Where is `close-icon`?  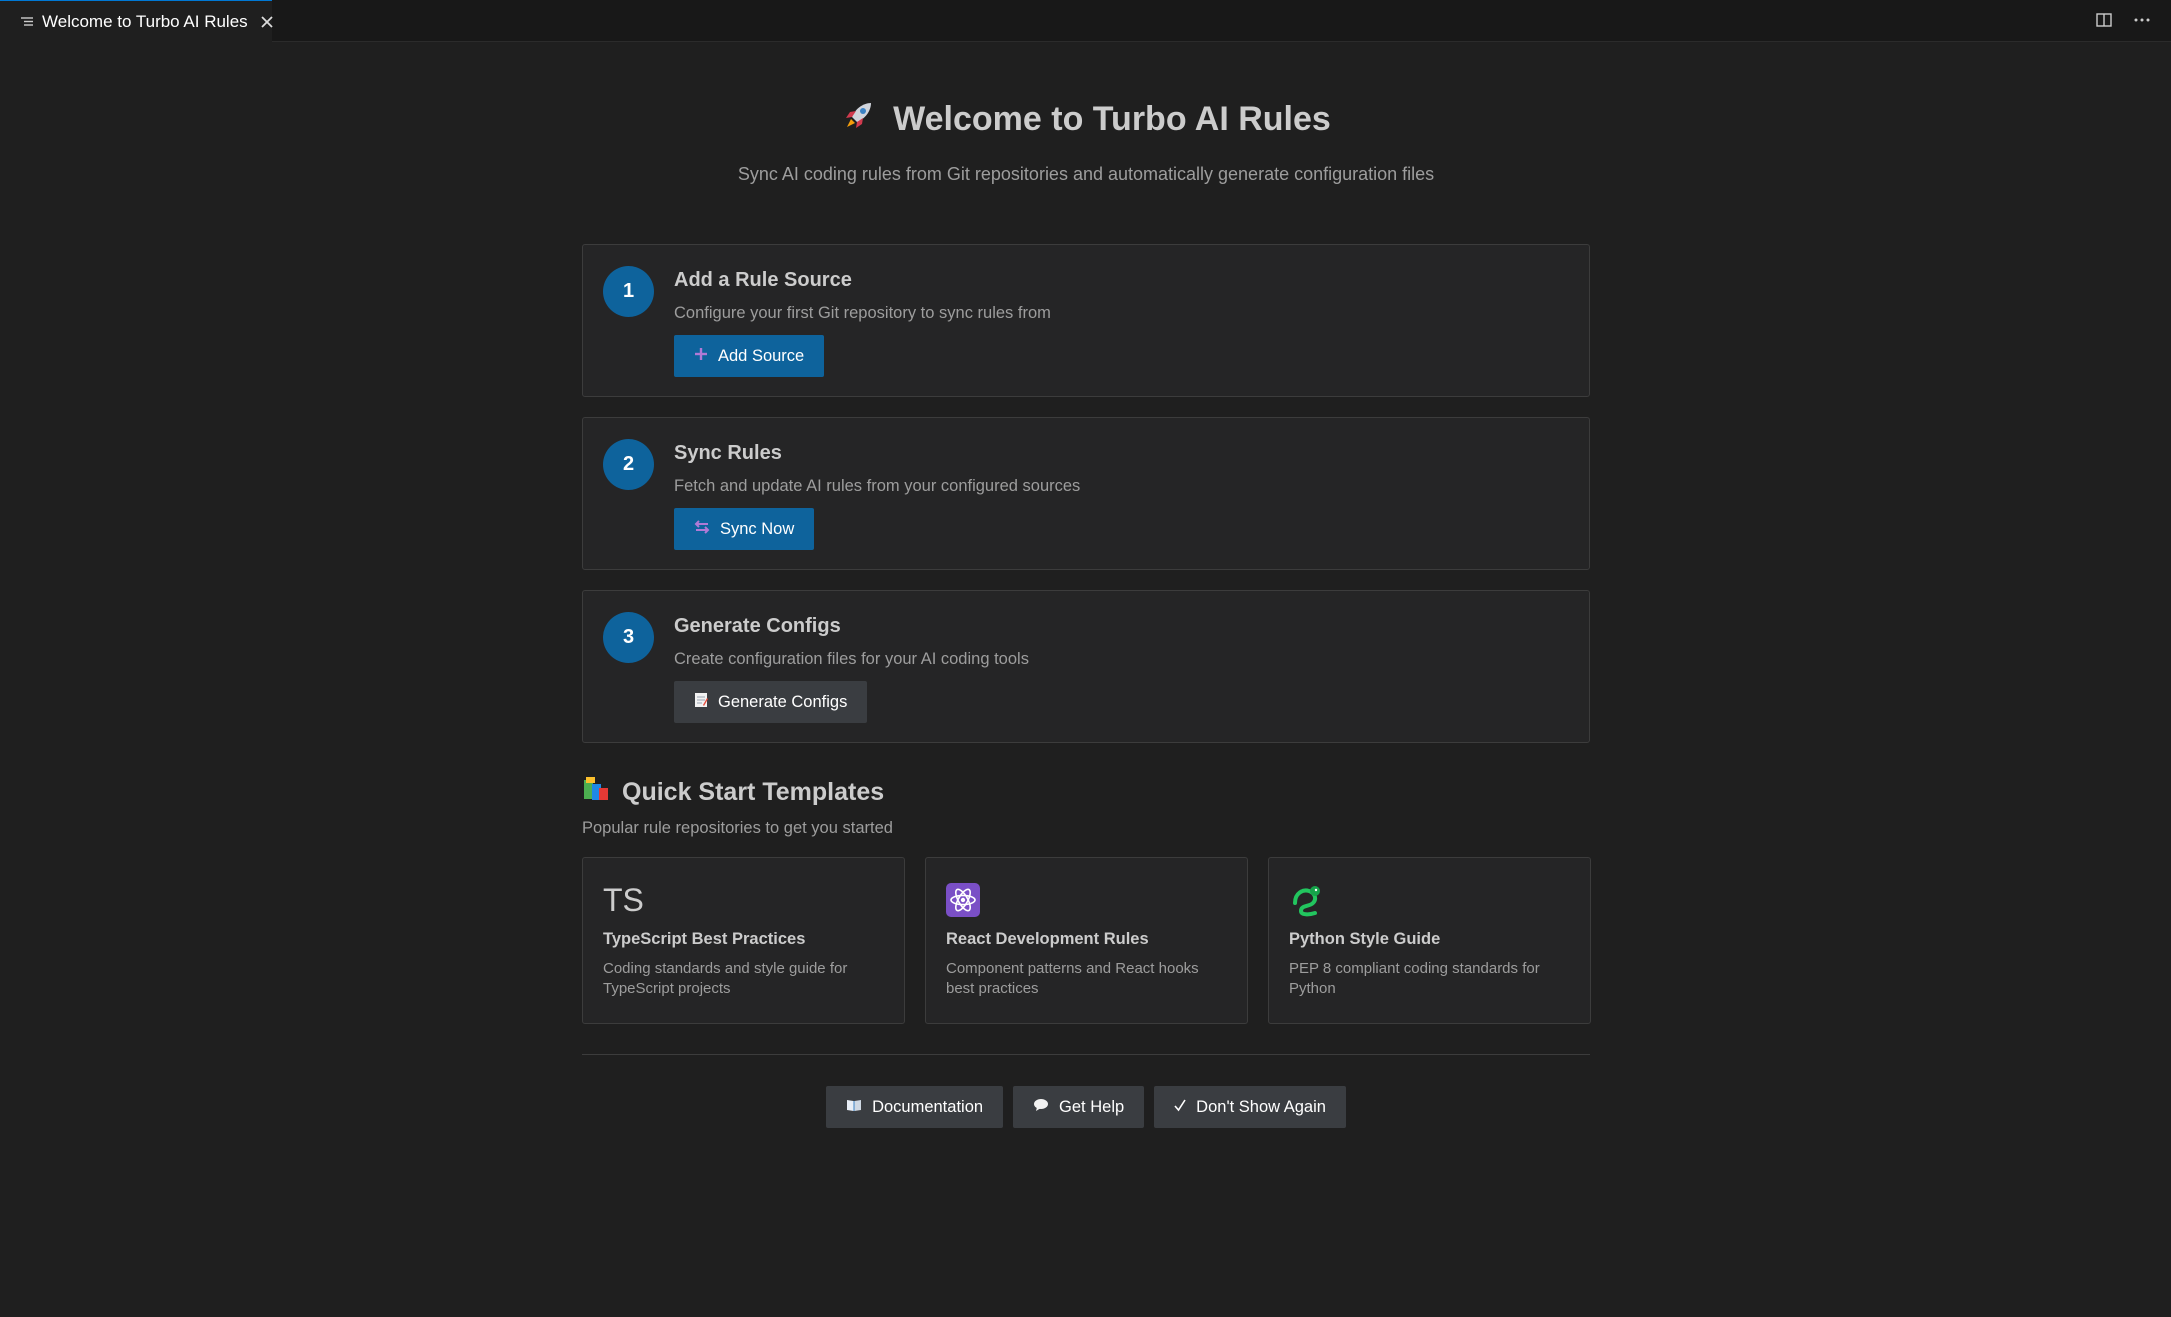 close-icon is located at coordinates (267, 22).